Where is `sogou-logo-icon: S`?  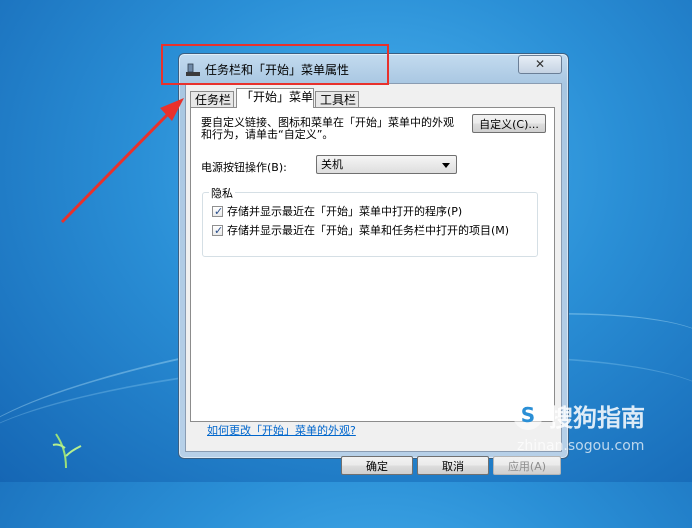 sogou-logo-icon: S is located at coordinates (528, 415).